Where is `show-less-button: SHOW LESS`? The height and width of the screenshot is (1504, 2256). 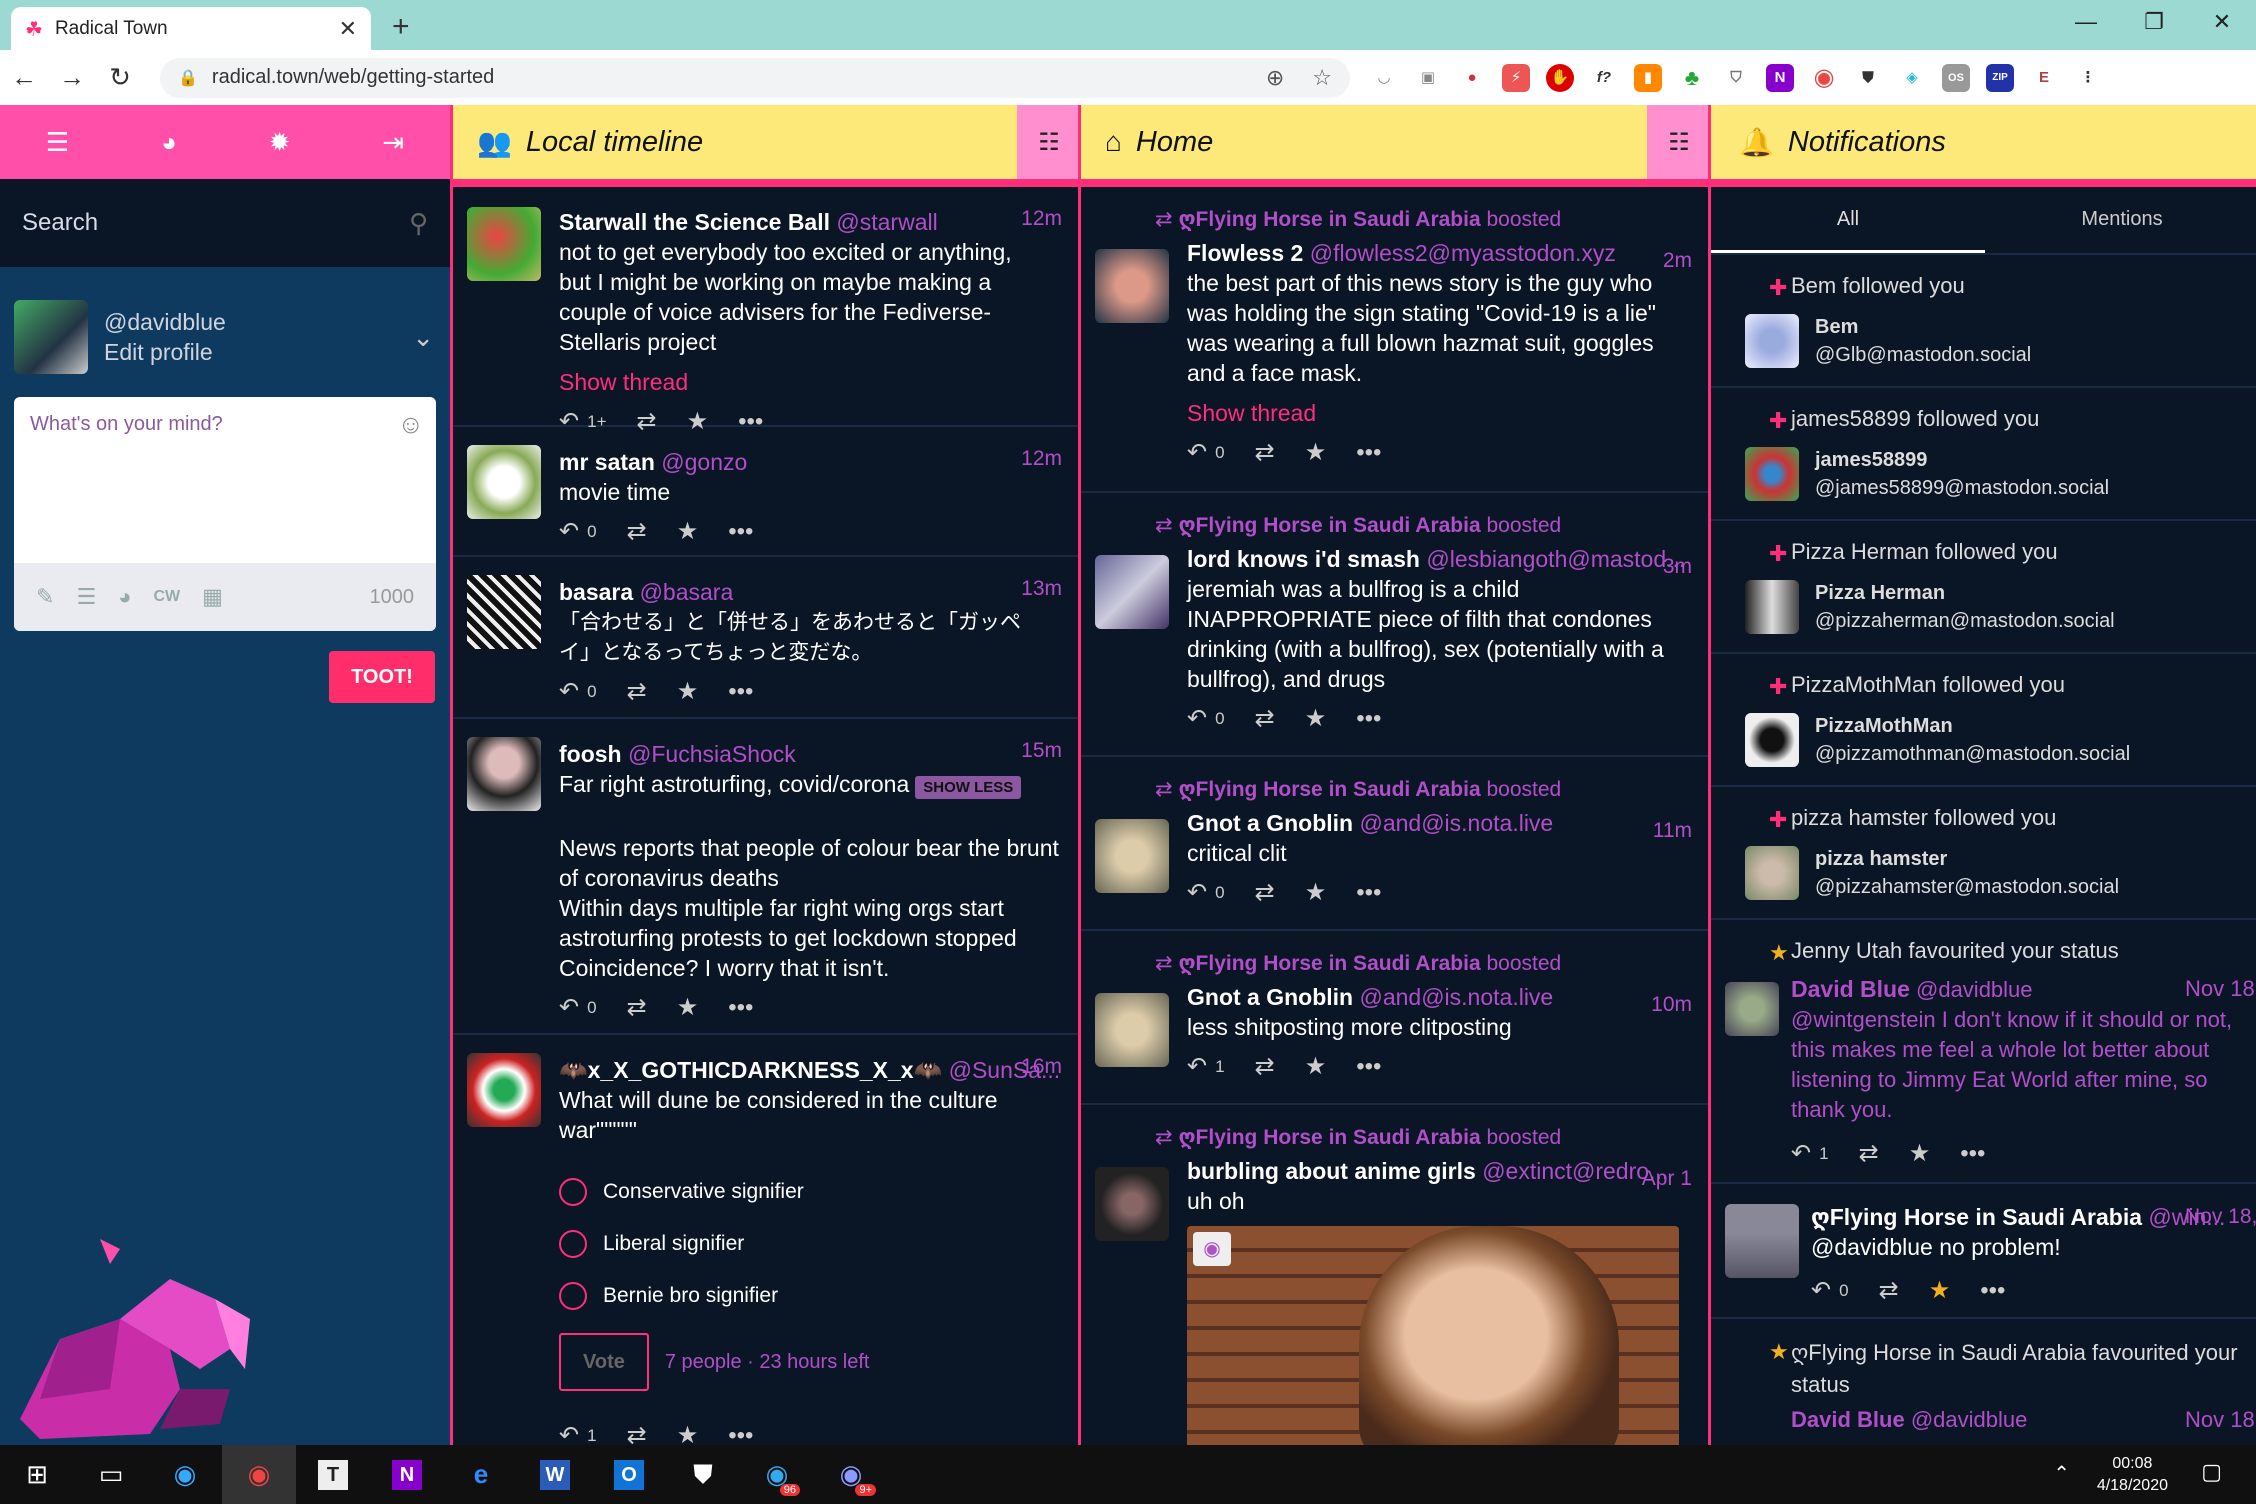 show-less-button: SHOW LESS is located at coordinates (968, 787).